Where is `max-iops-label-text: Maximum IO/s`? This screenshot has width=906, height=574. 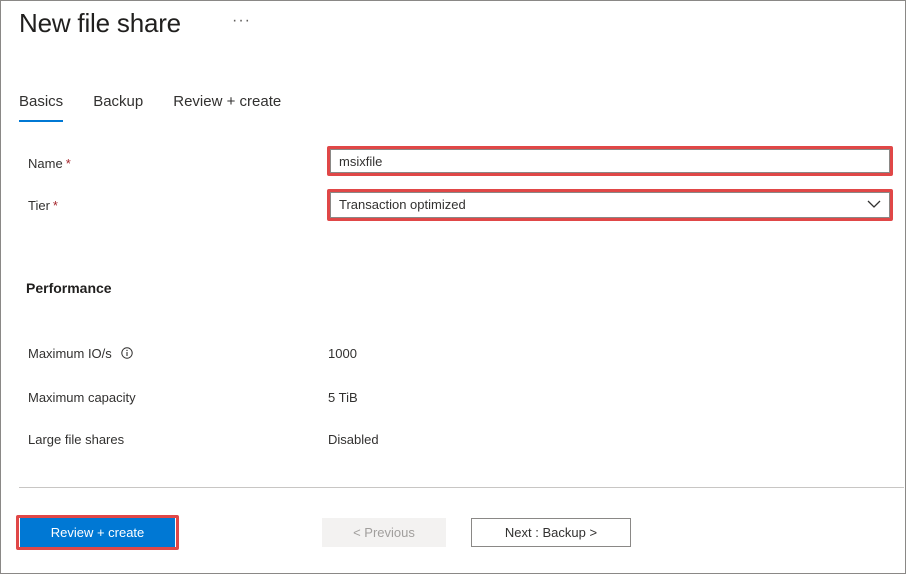
max-iops-label-text: Maximum IO/s is located at coordinates (70, 353).